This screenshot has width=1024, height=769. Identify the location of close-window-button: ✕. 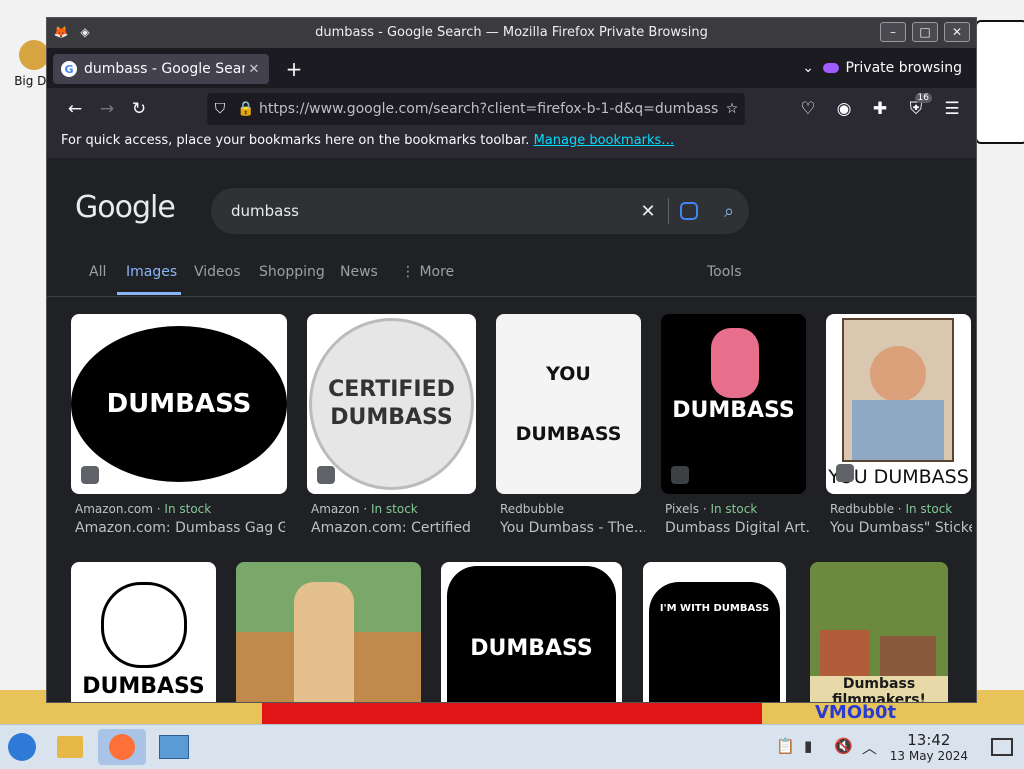
(957, 32).